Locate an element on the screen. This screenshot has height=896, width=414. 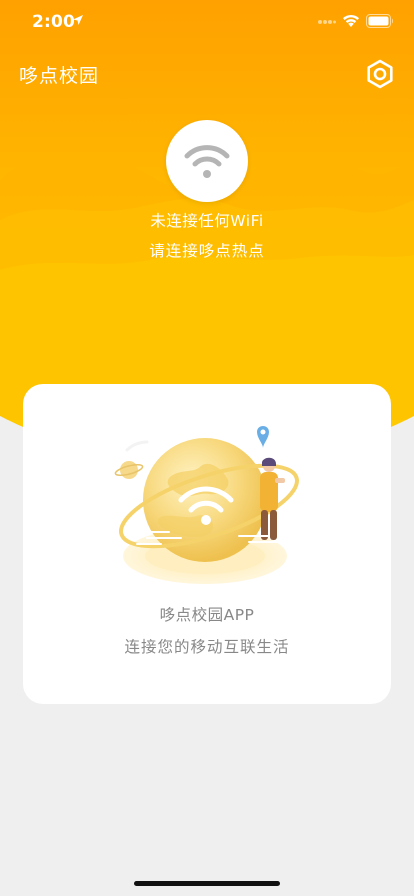
connection-status: 未连接任何WiFi is located at coordinates (207, 221).